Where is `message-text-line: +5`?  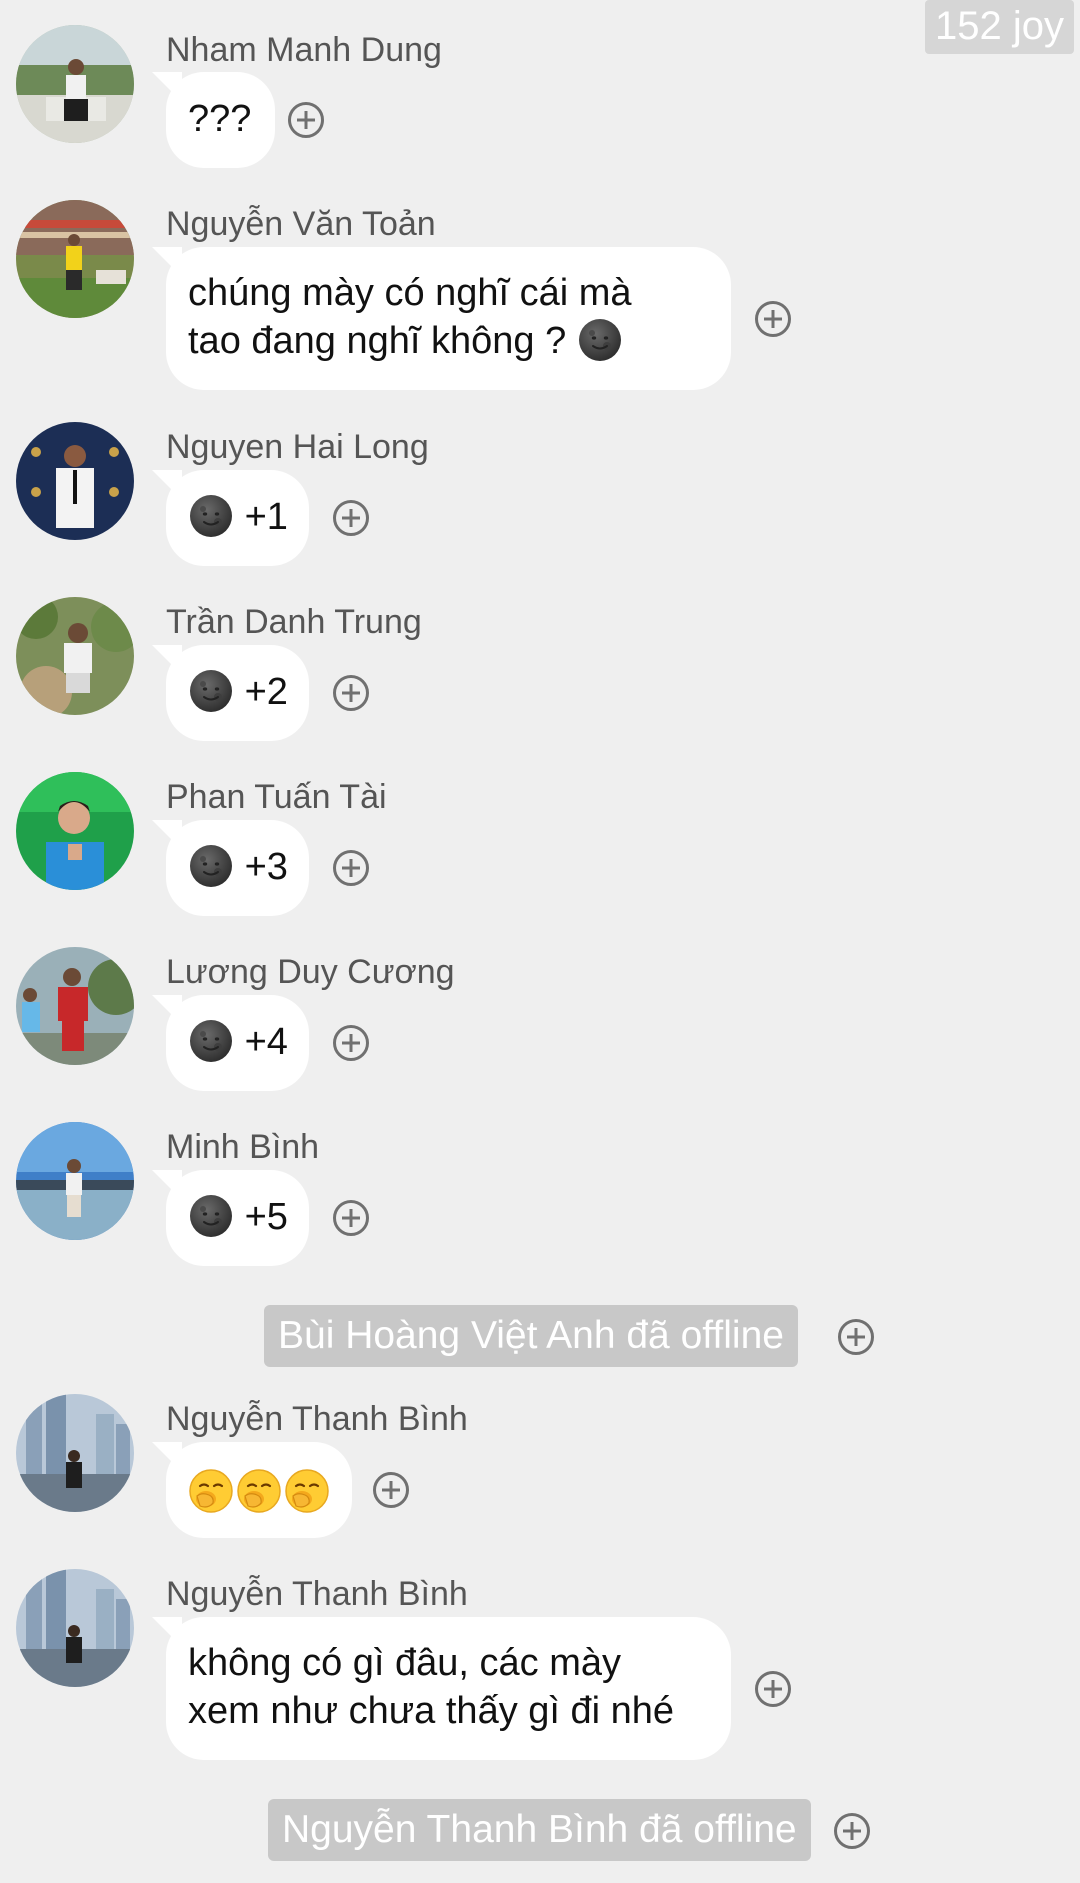 message-text-line: +5 is located at coordinates (238, 1217).